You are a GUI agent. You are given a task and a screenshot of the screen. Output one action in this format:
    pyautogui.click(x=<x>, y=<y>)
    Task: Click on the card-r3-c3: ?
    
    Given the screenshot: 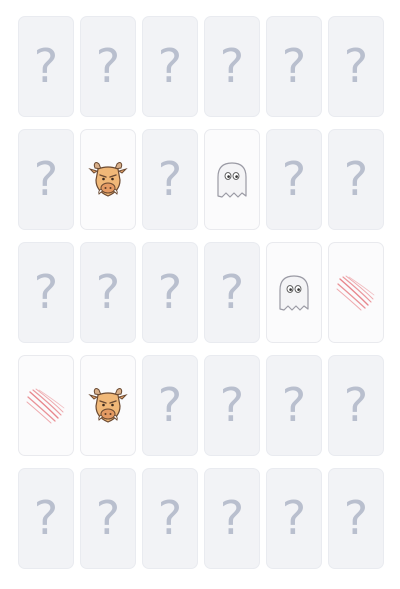 What is the action you would take?
    pyautogui.click(x=170, y=292)
    